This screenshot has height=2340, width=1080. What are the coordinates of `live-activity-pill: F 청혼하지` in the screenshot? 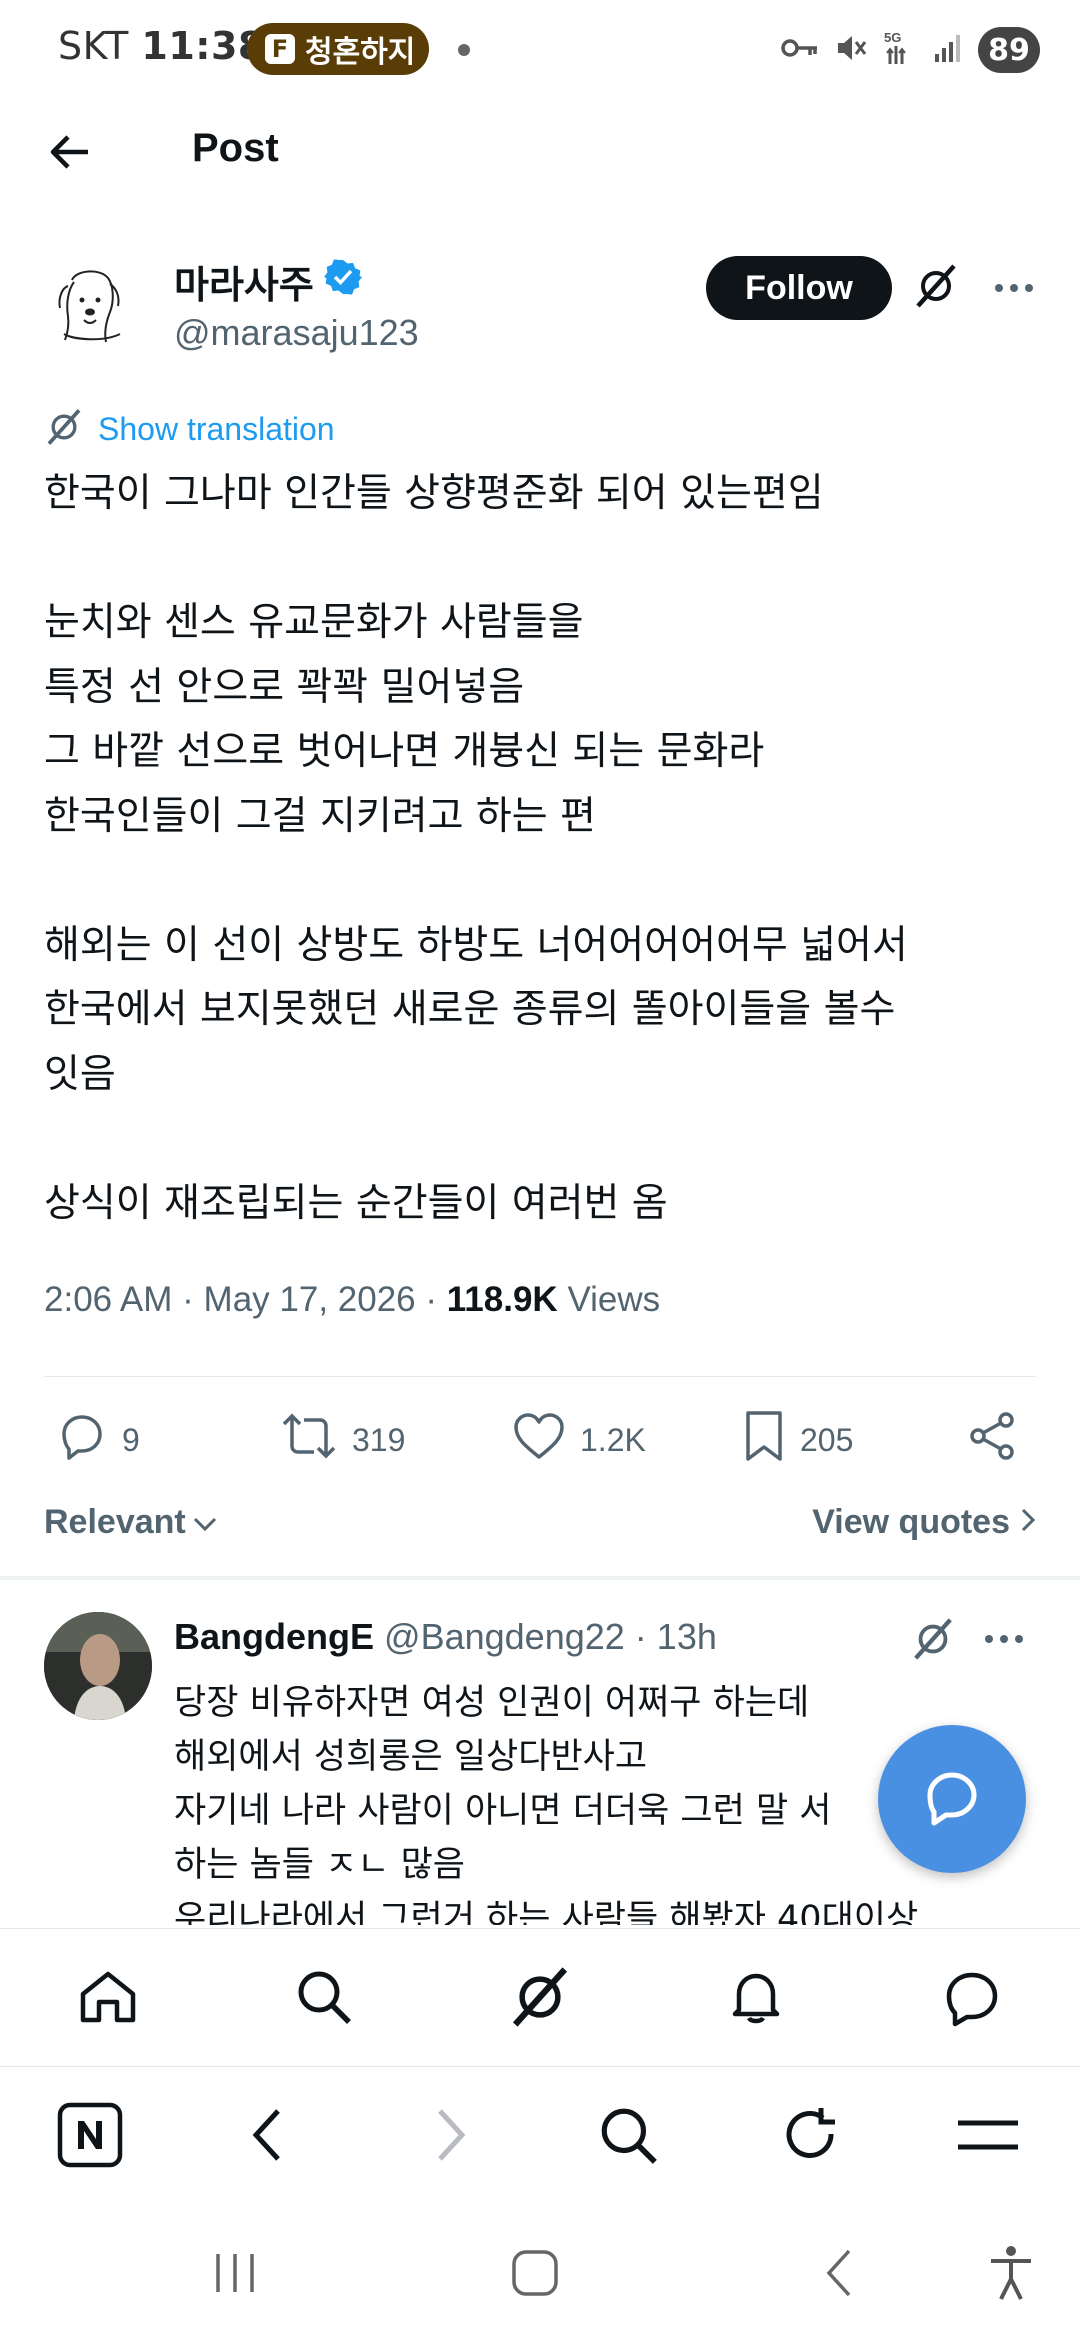 It's located at (338, 49).